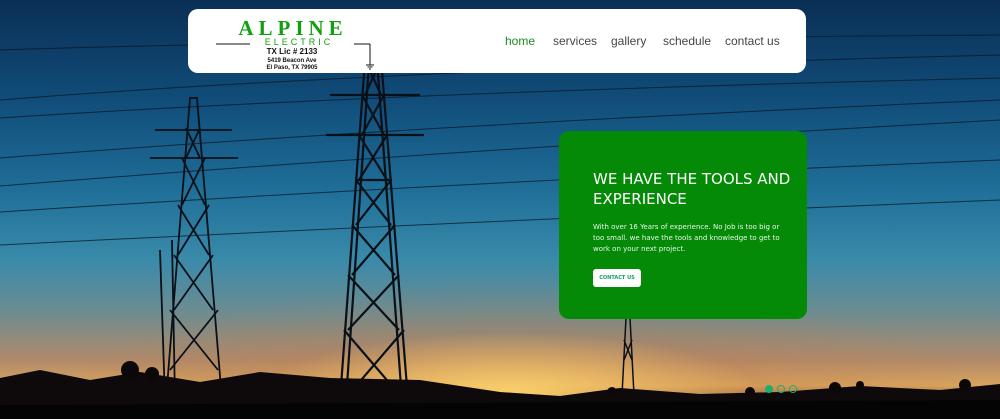 The height and width of the screenshot is (419, 1000). I want to click on logo-address-line1: 5419 Beacon Ave, so click(292, 61).